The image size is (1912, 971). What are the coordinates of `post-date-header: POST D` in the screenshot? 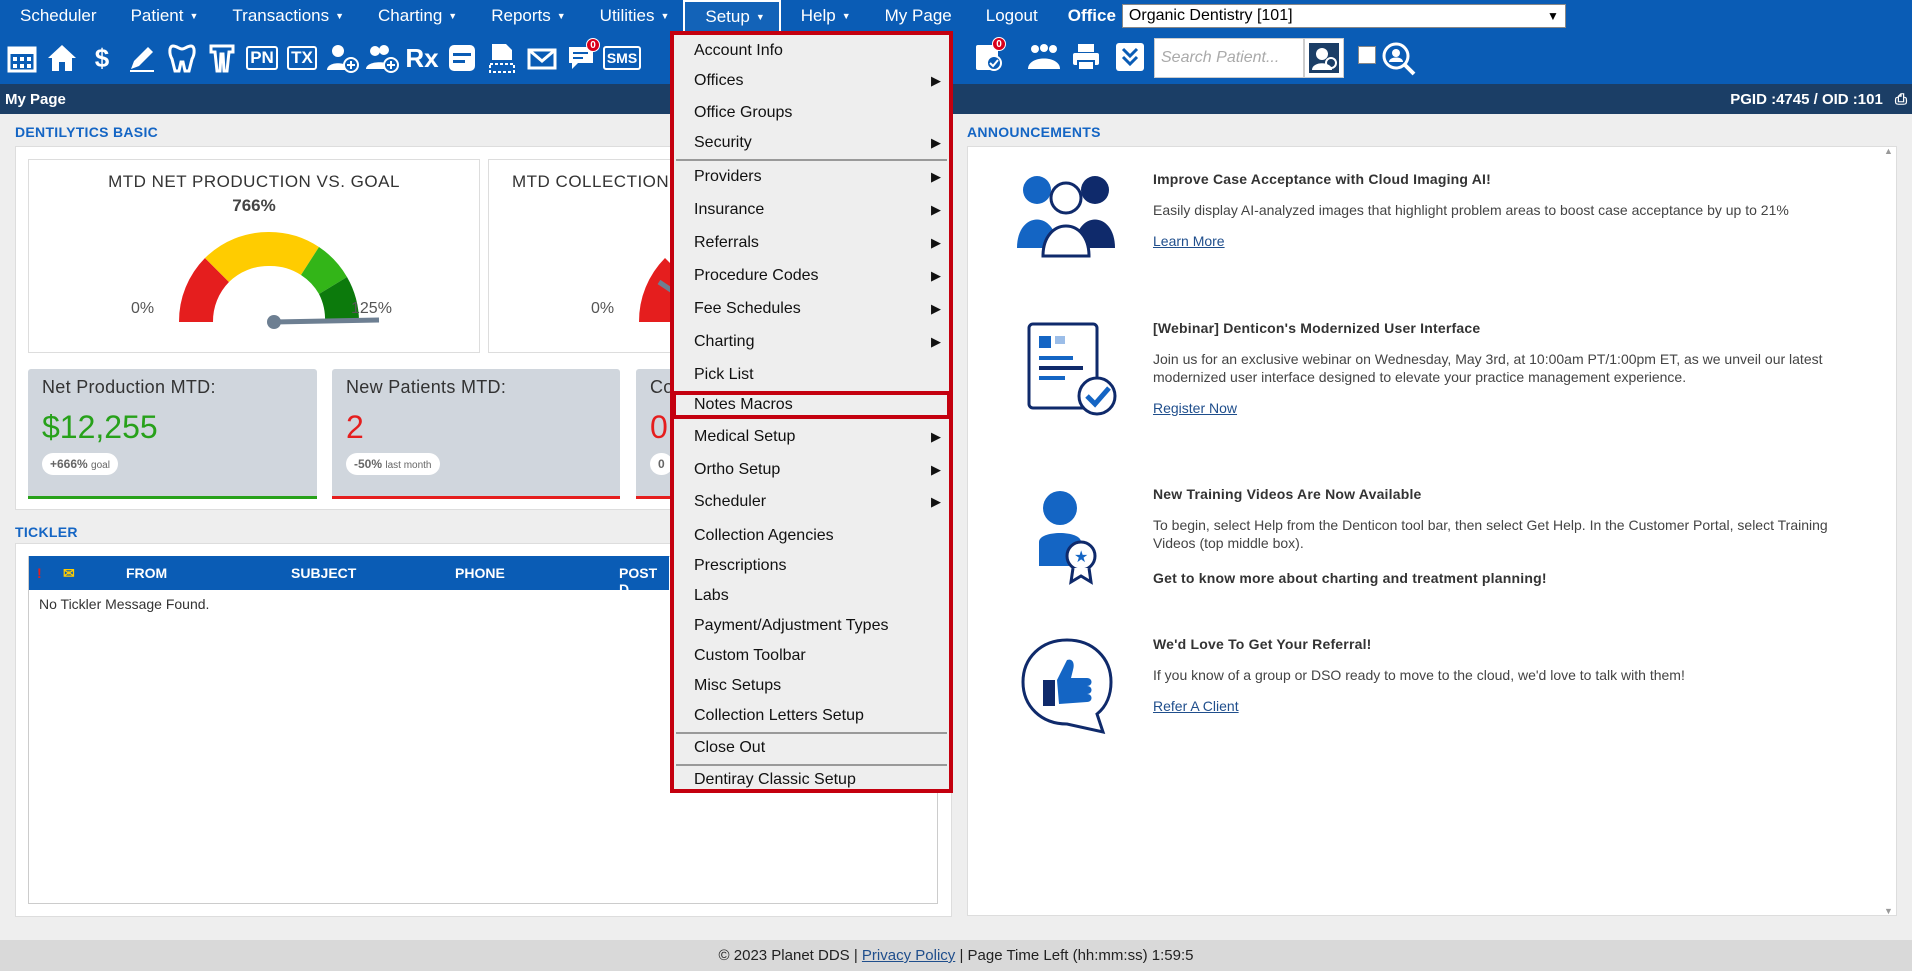 It's located at (644, 581).